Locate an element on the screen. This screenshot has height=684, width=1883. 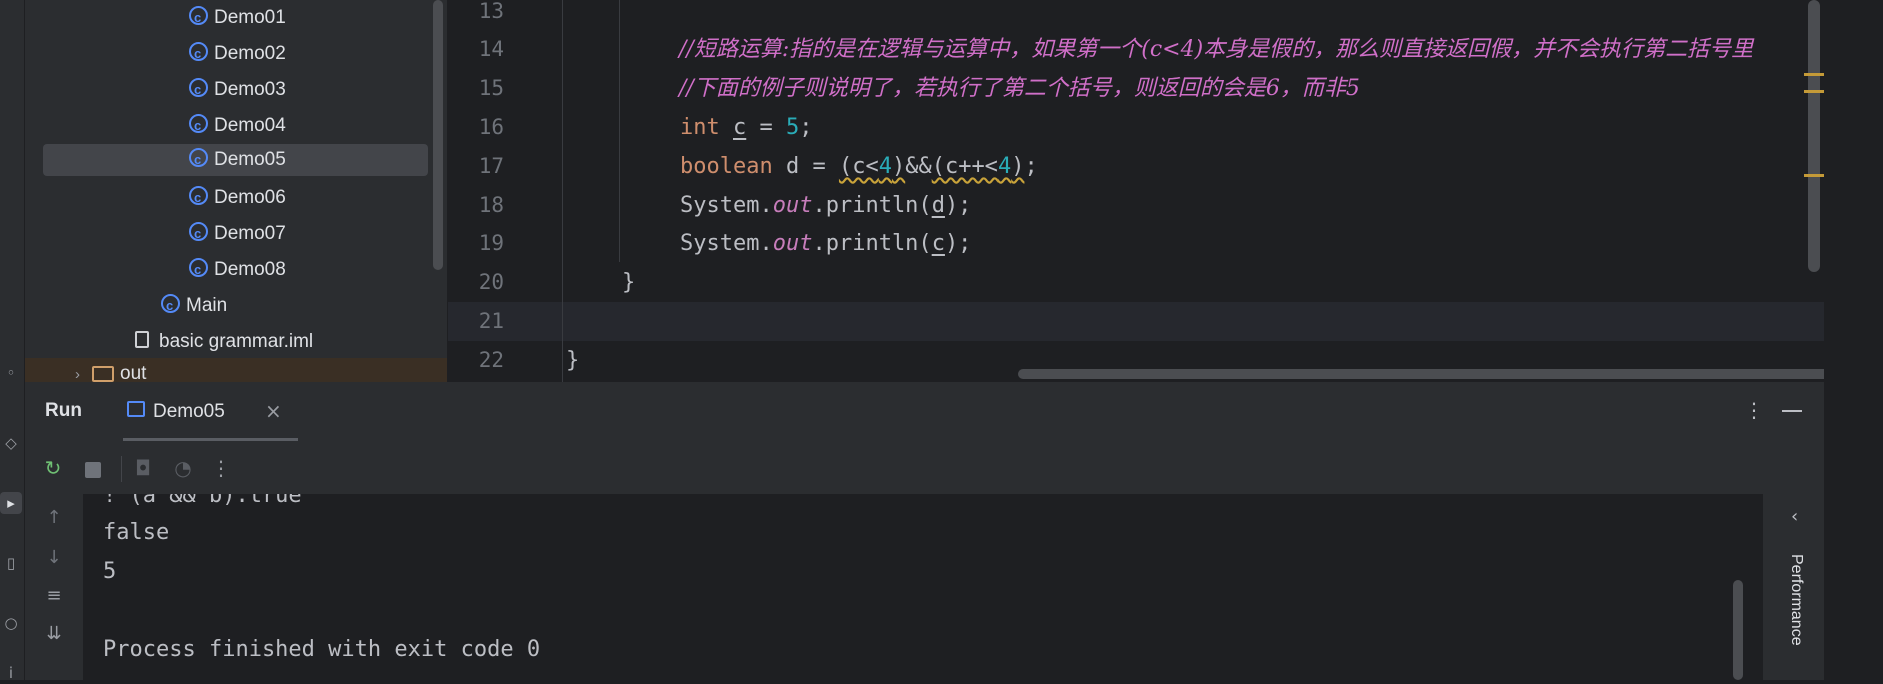
tree-item-iml: basic grammar.iml is located at coordinates (224, 342).